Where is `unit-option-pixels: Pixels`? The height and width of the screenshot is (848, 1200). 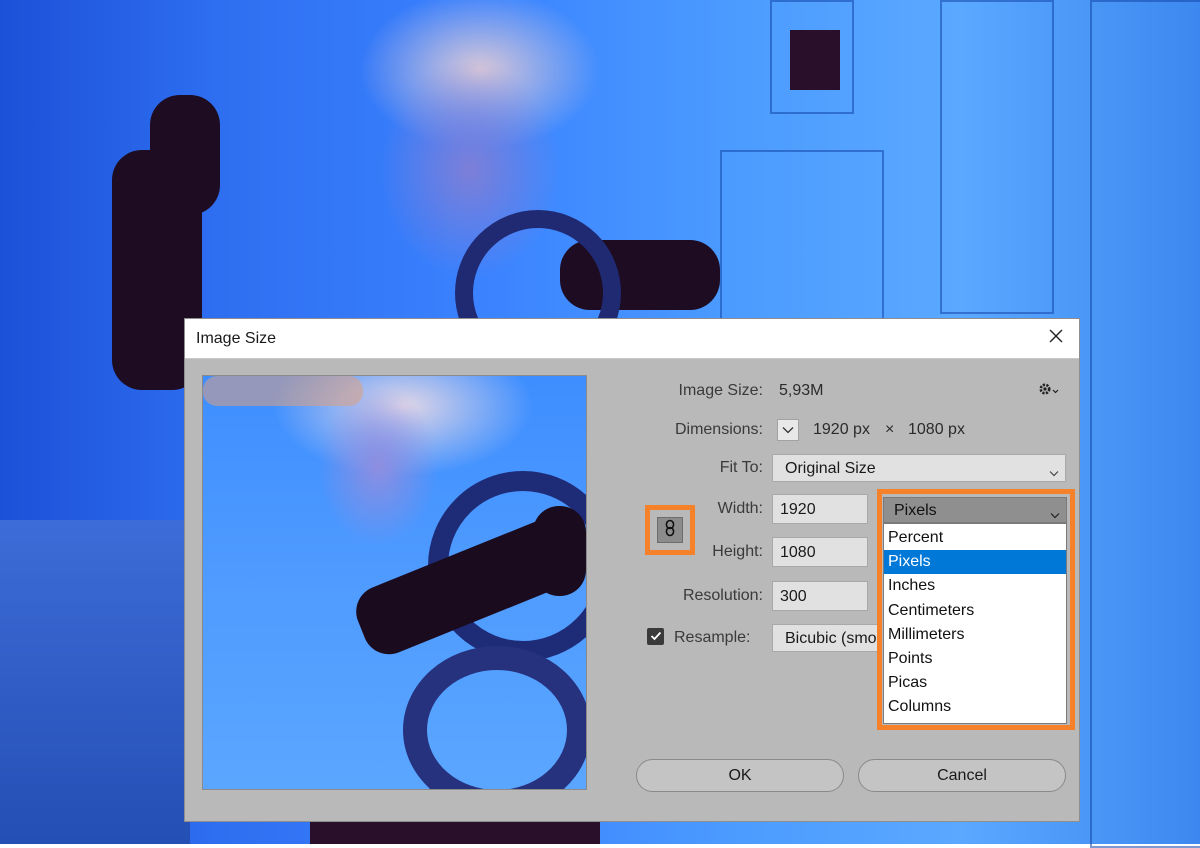
unit-option-pixels: Pixels is located at coordinates (975, 562).